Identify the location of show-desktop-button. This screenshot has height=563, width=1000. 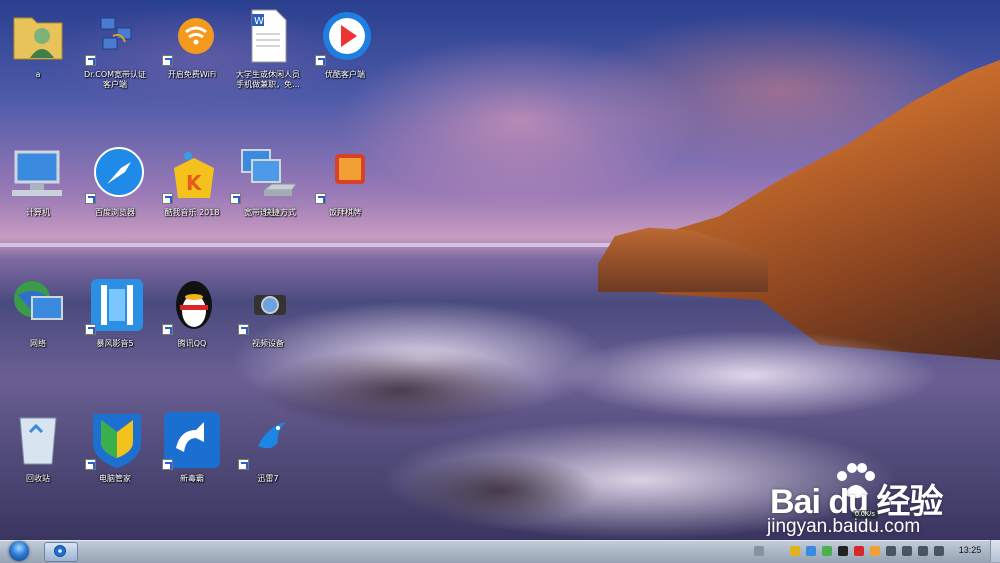
(995, 551).